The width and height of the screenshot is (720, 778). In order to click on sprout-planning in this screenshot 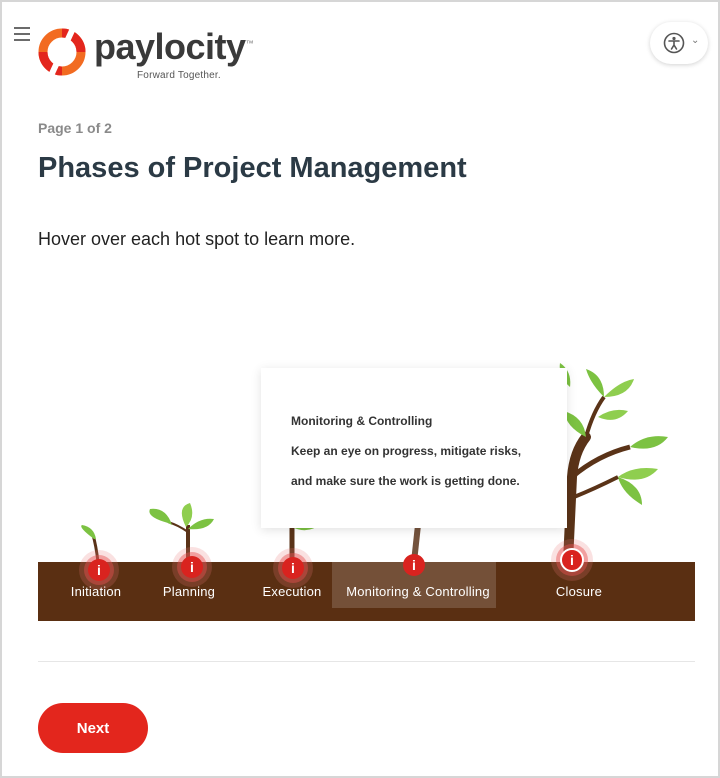, I will do `click(181, 532)`.